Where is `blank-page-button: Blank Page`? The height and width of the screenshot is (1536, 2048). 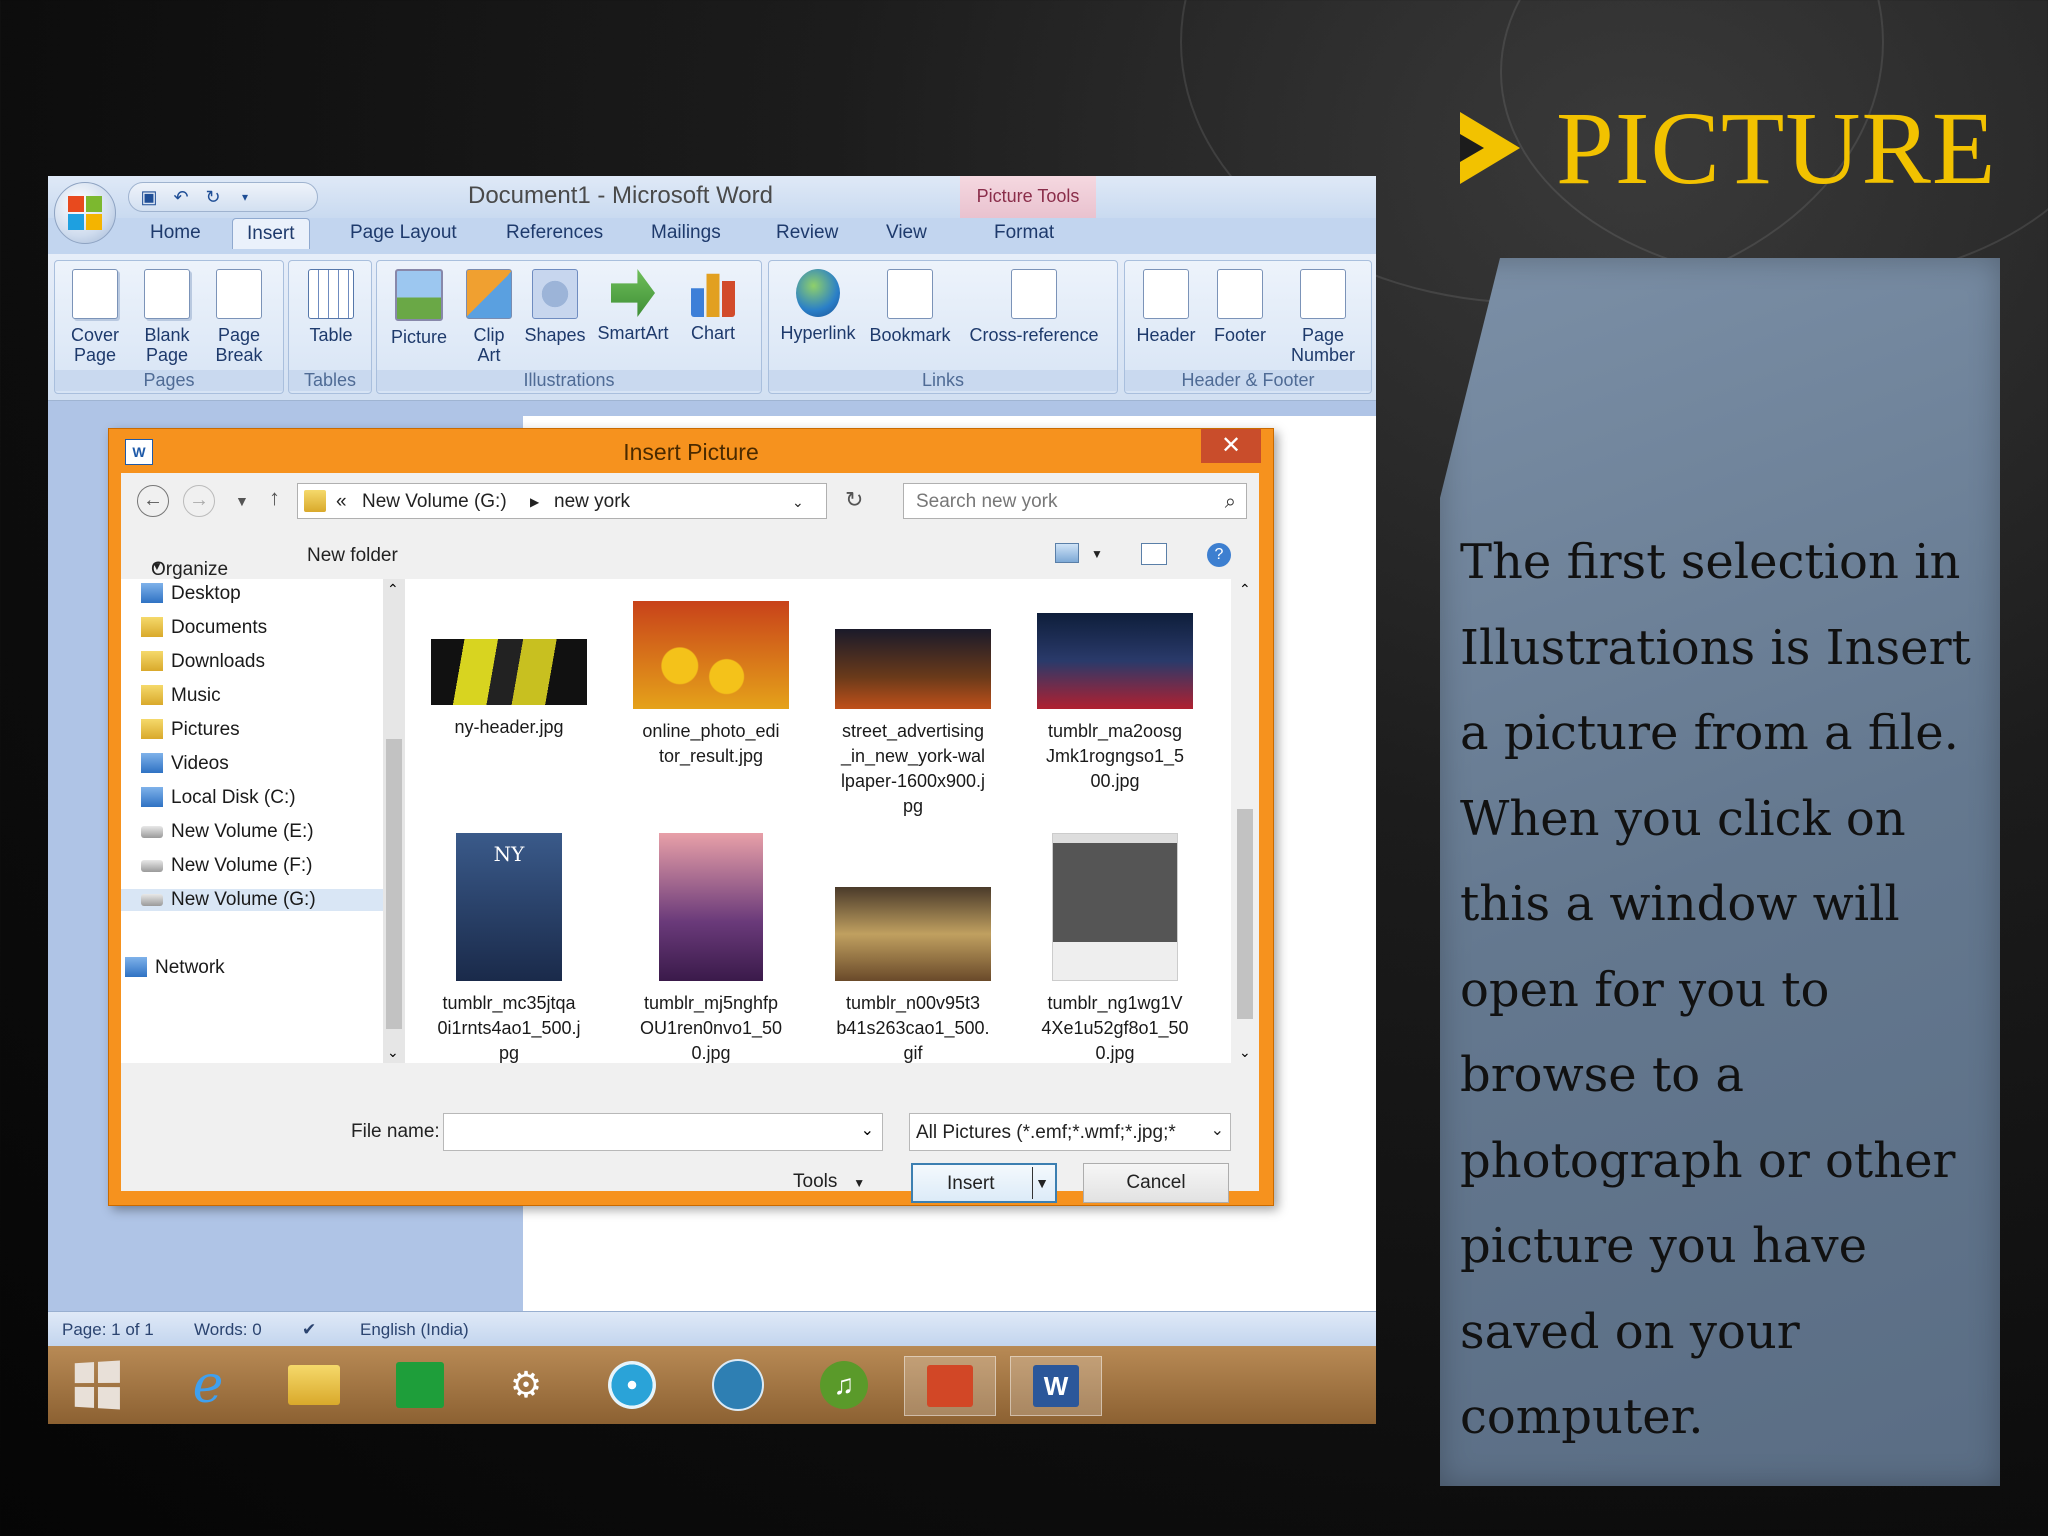
blank-page-button: Blank Page is located at coordinates (167, 317).